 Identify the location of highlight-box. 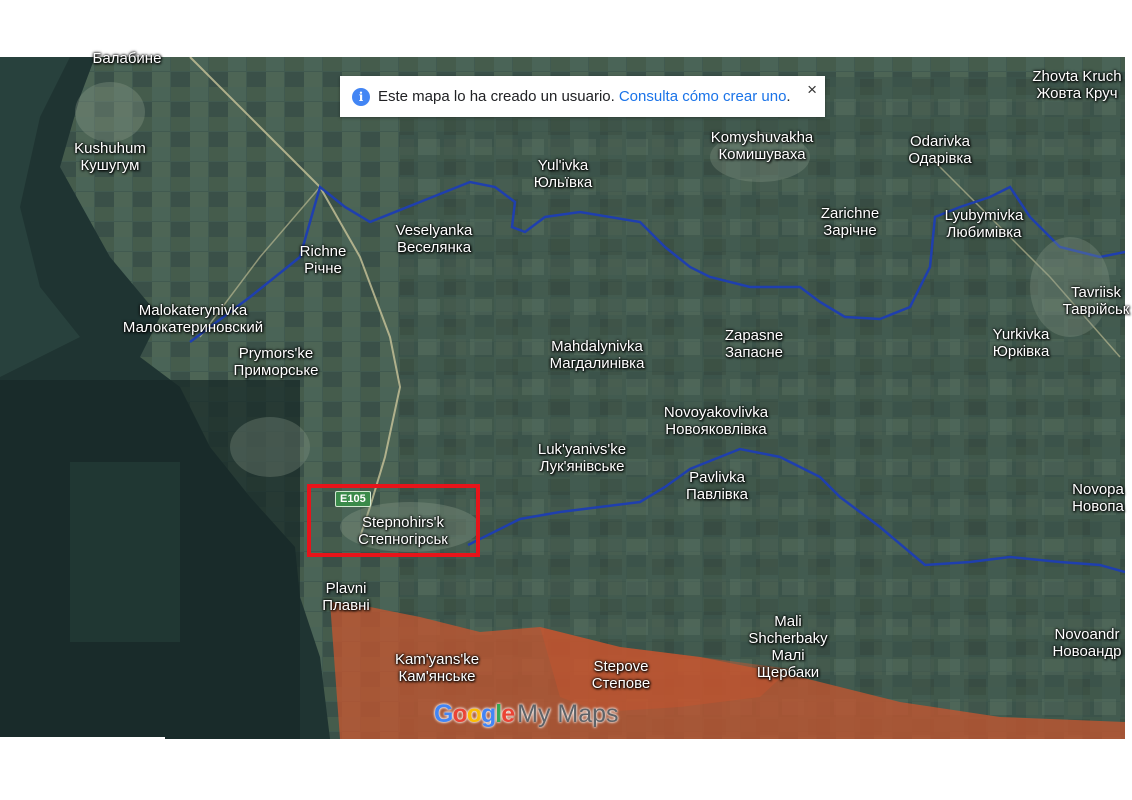
(393, 520).